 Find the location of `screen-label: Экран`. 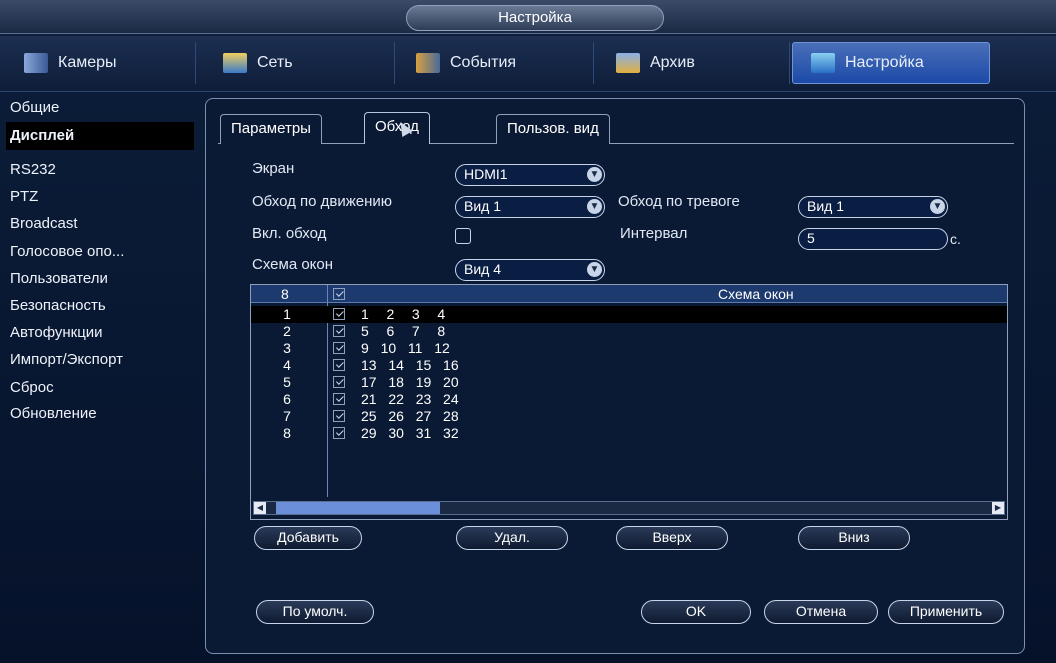

screen-label: Экран is located at coordinates (273, 168).